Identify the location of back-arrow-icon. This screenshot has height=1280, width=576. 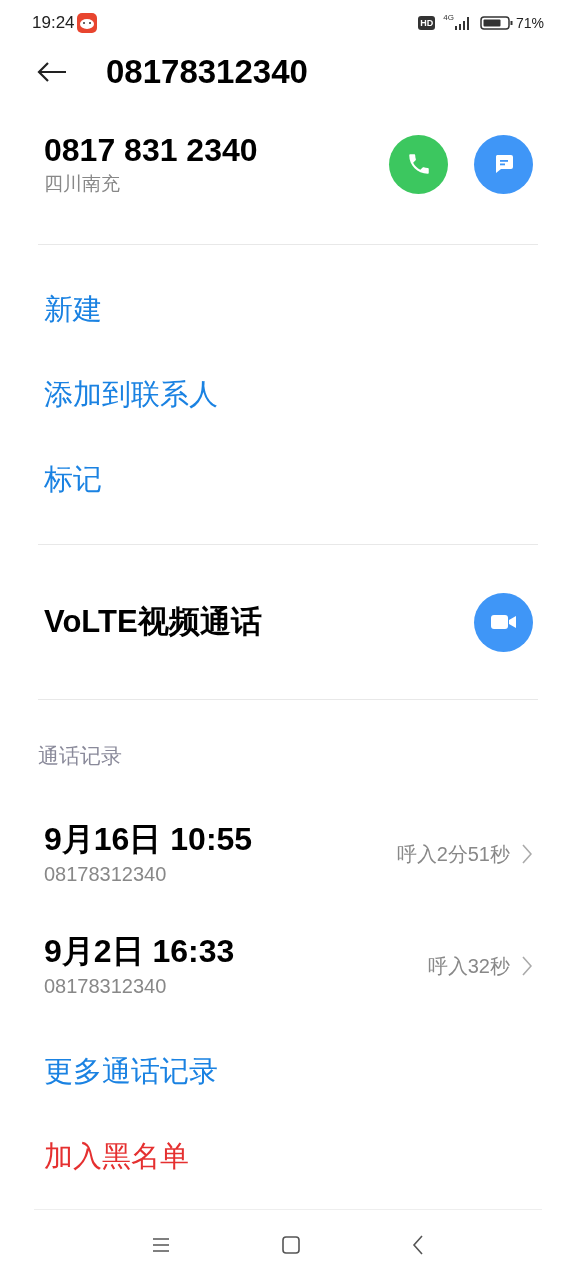
(52, 72).